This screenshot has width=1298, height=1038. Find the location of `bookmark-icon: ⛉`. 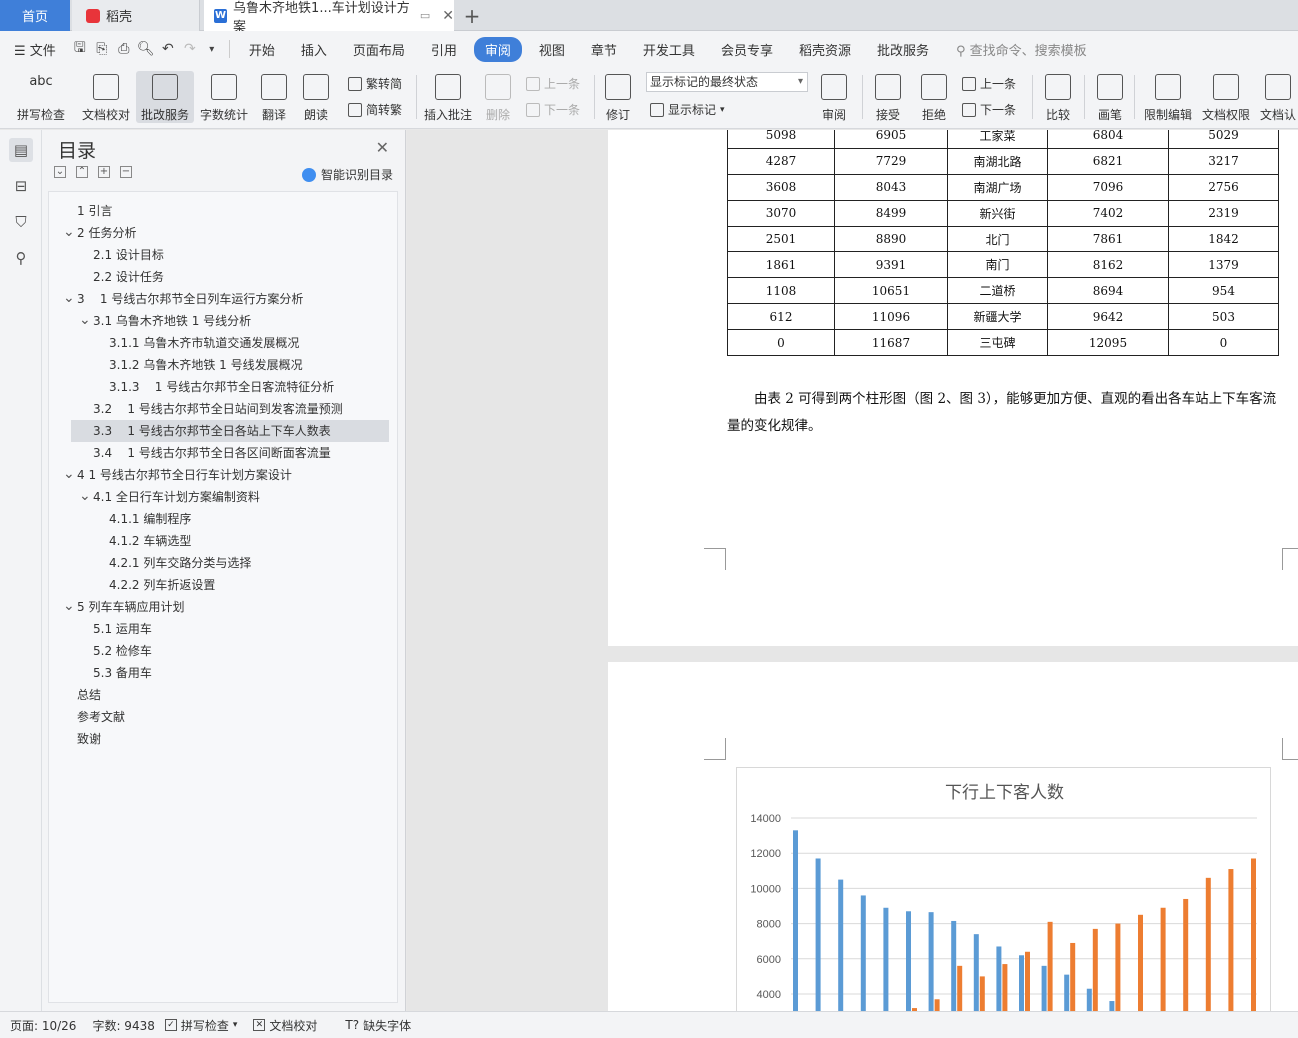

bookmark-icon: ⛉ is located at coordinates (21, 222).